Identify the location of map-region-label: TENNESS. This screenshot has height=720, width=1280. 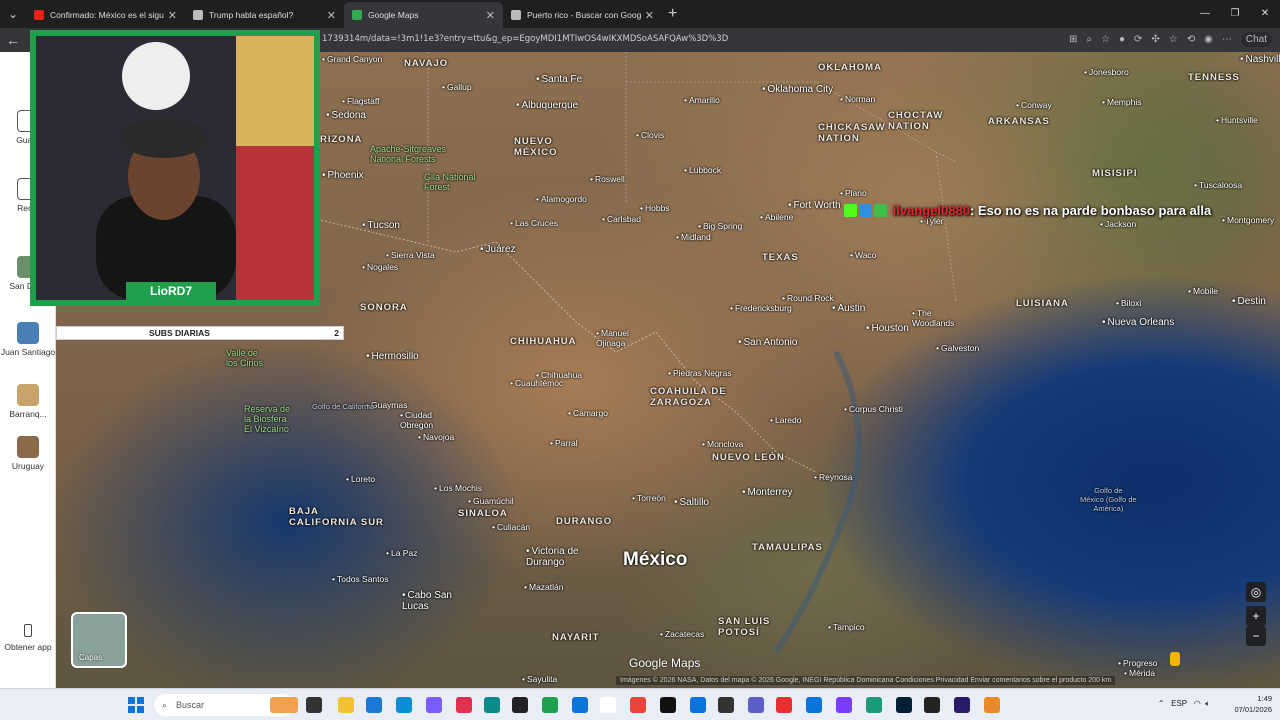
(1214, 77).